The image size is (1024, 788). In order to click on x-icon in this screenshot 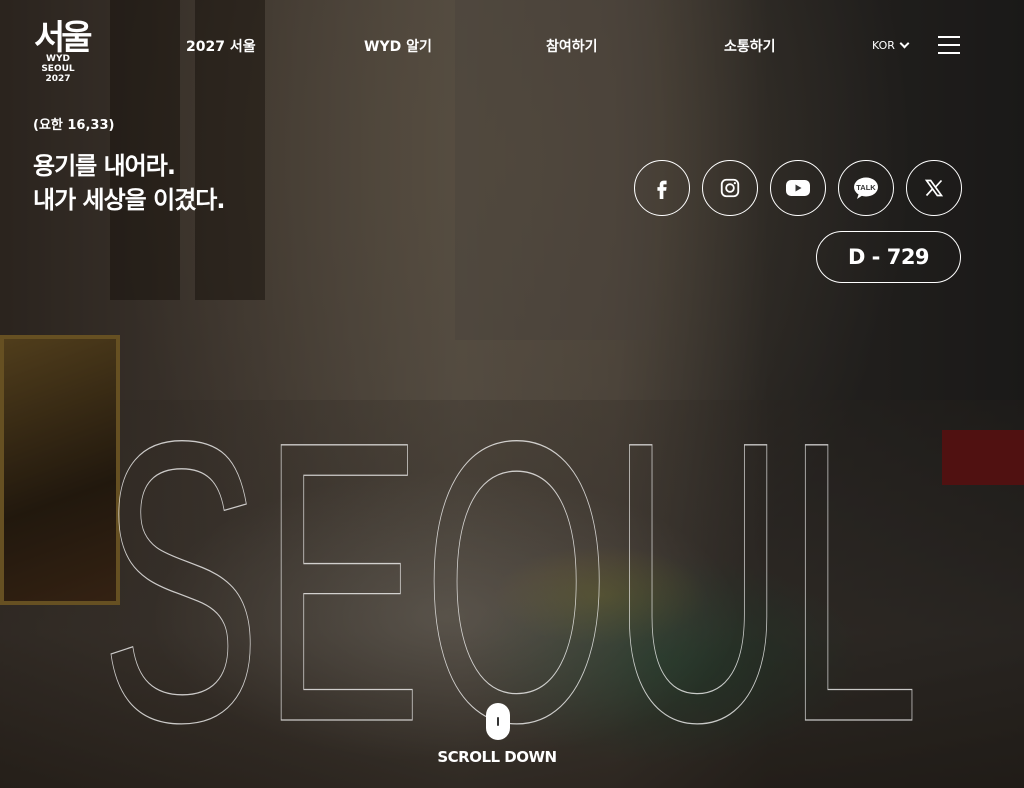, I will do `click(934, 188)`.